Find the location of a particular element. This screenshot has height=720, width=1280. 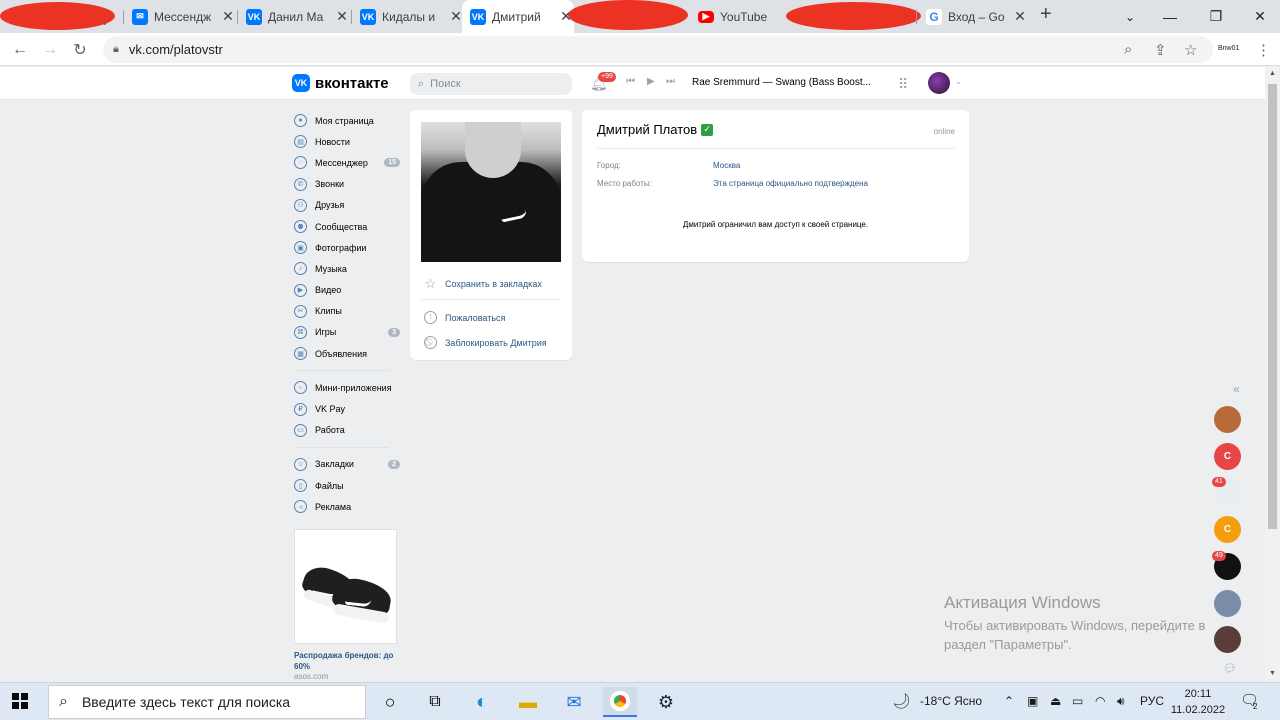

sidebar-item-user: ● Моя страница is located at coordinates (349, 120).